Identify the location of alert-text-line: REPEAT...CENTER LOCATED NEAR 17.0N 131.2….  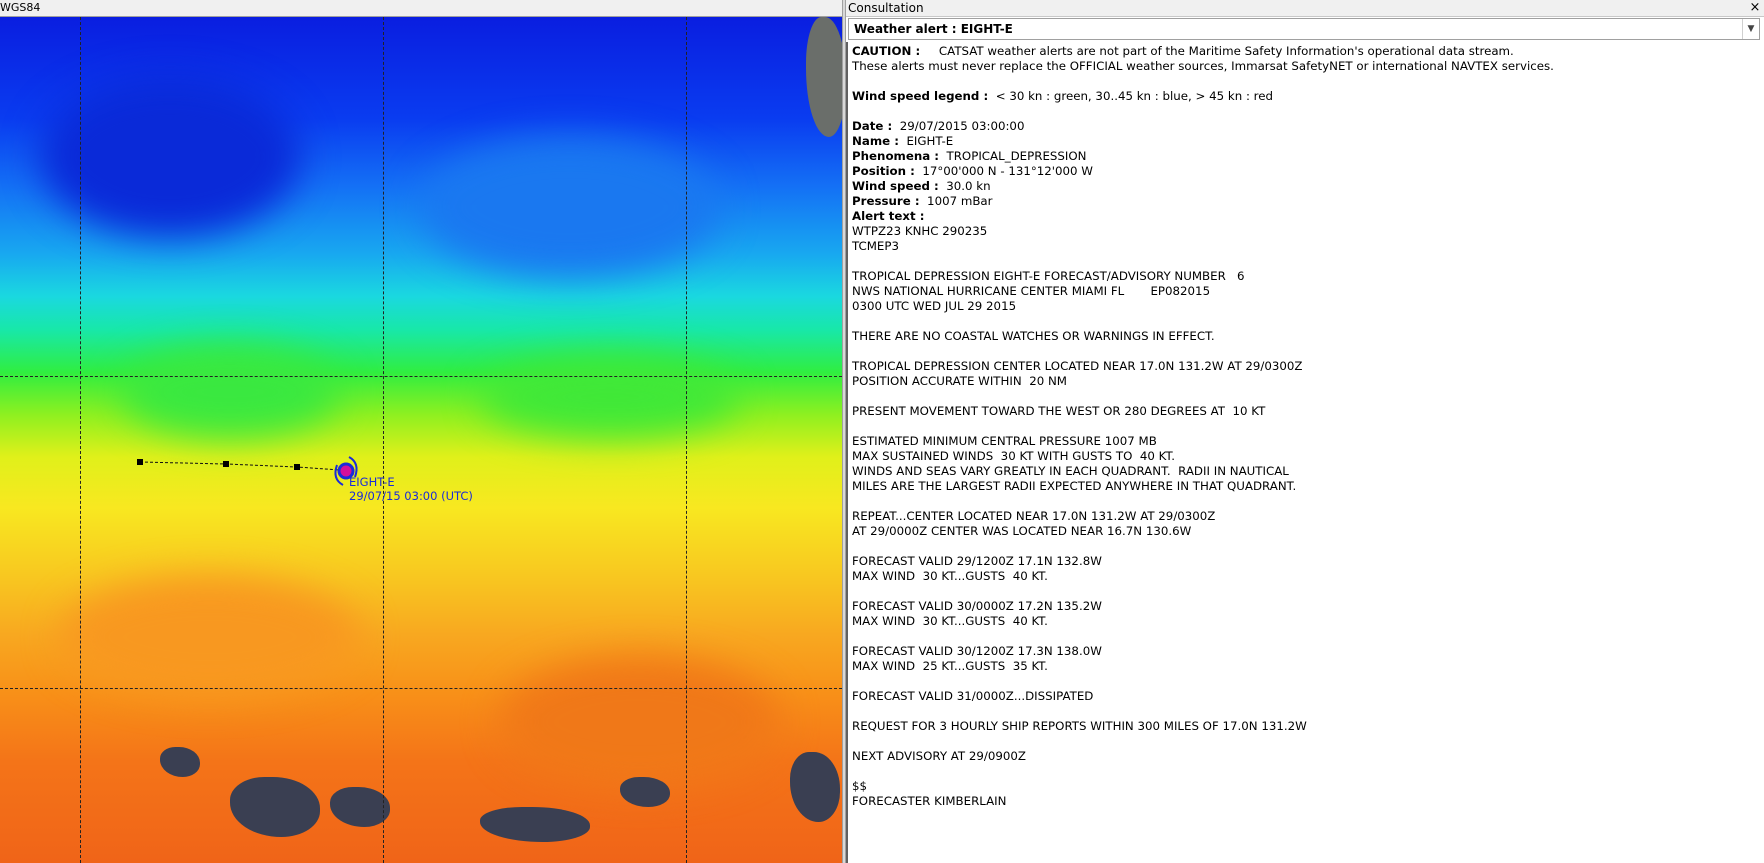
(1034, 516).